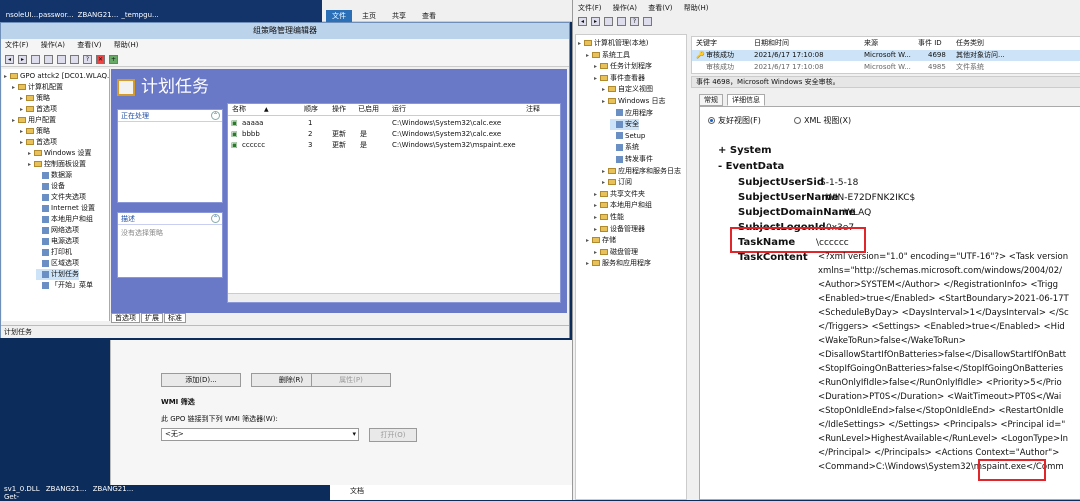 The height and width of the screenshot is (501, 1080). I want to click on col-enabled: 已启用, so click(368, 109).